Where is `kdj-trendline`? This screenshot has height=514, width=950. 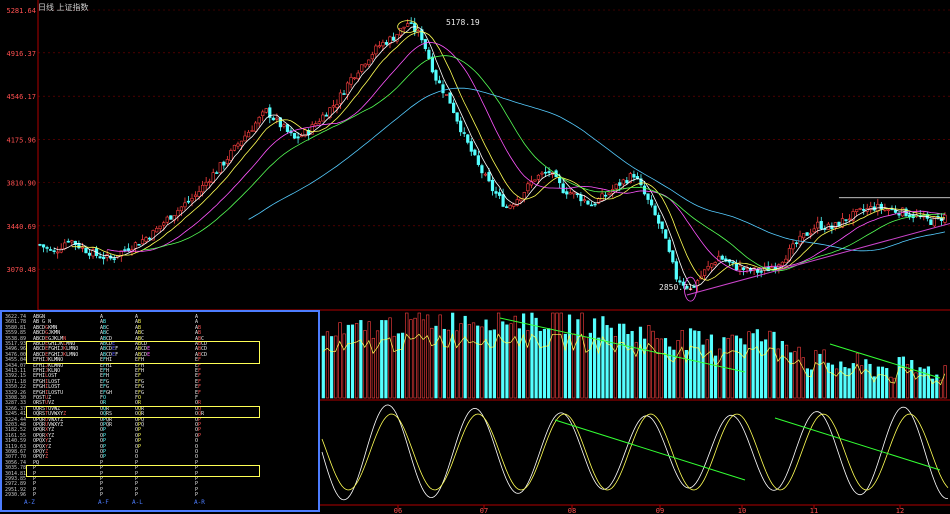
kdj-trendline is located at coordinates (650, 450).